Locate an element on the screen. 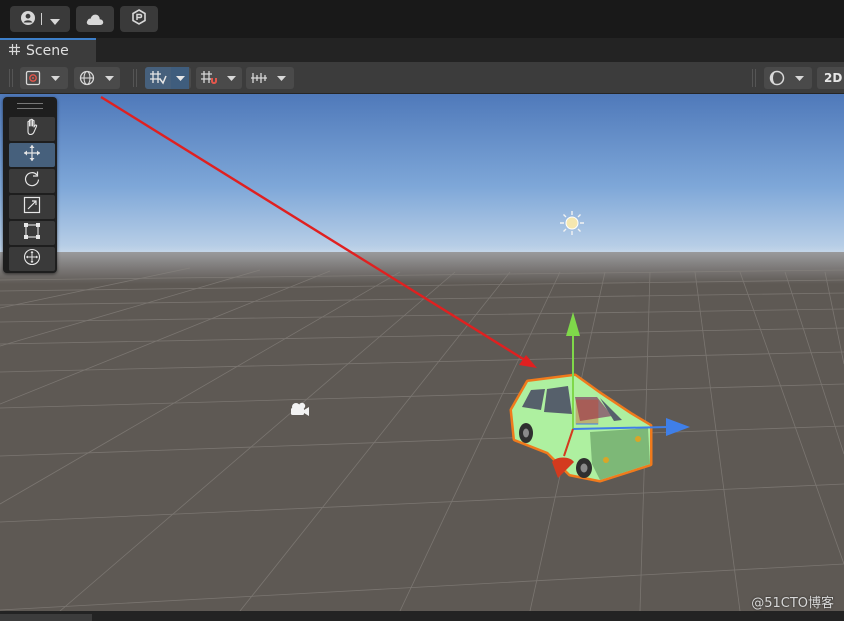 The height and width of the screenshot is (621, 844). shading-sphere-icon is located at coordinates (777, 78).